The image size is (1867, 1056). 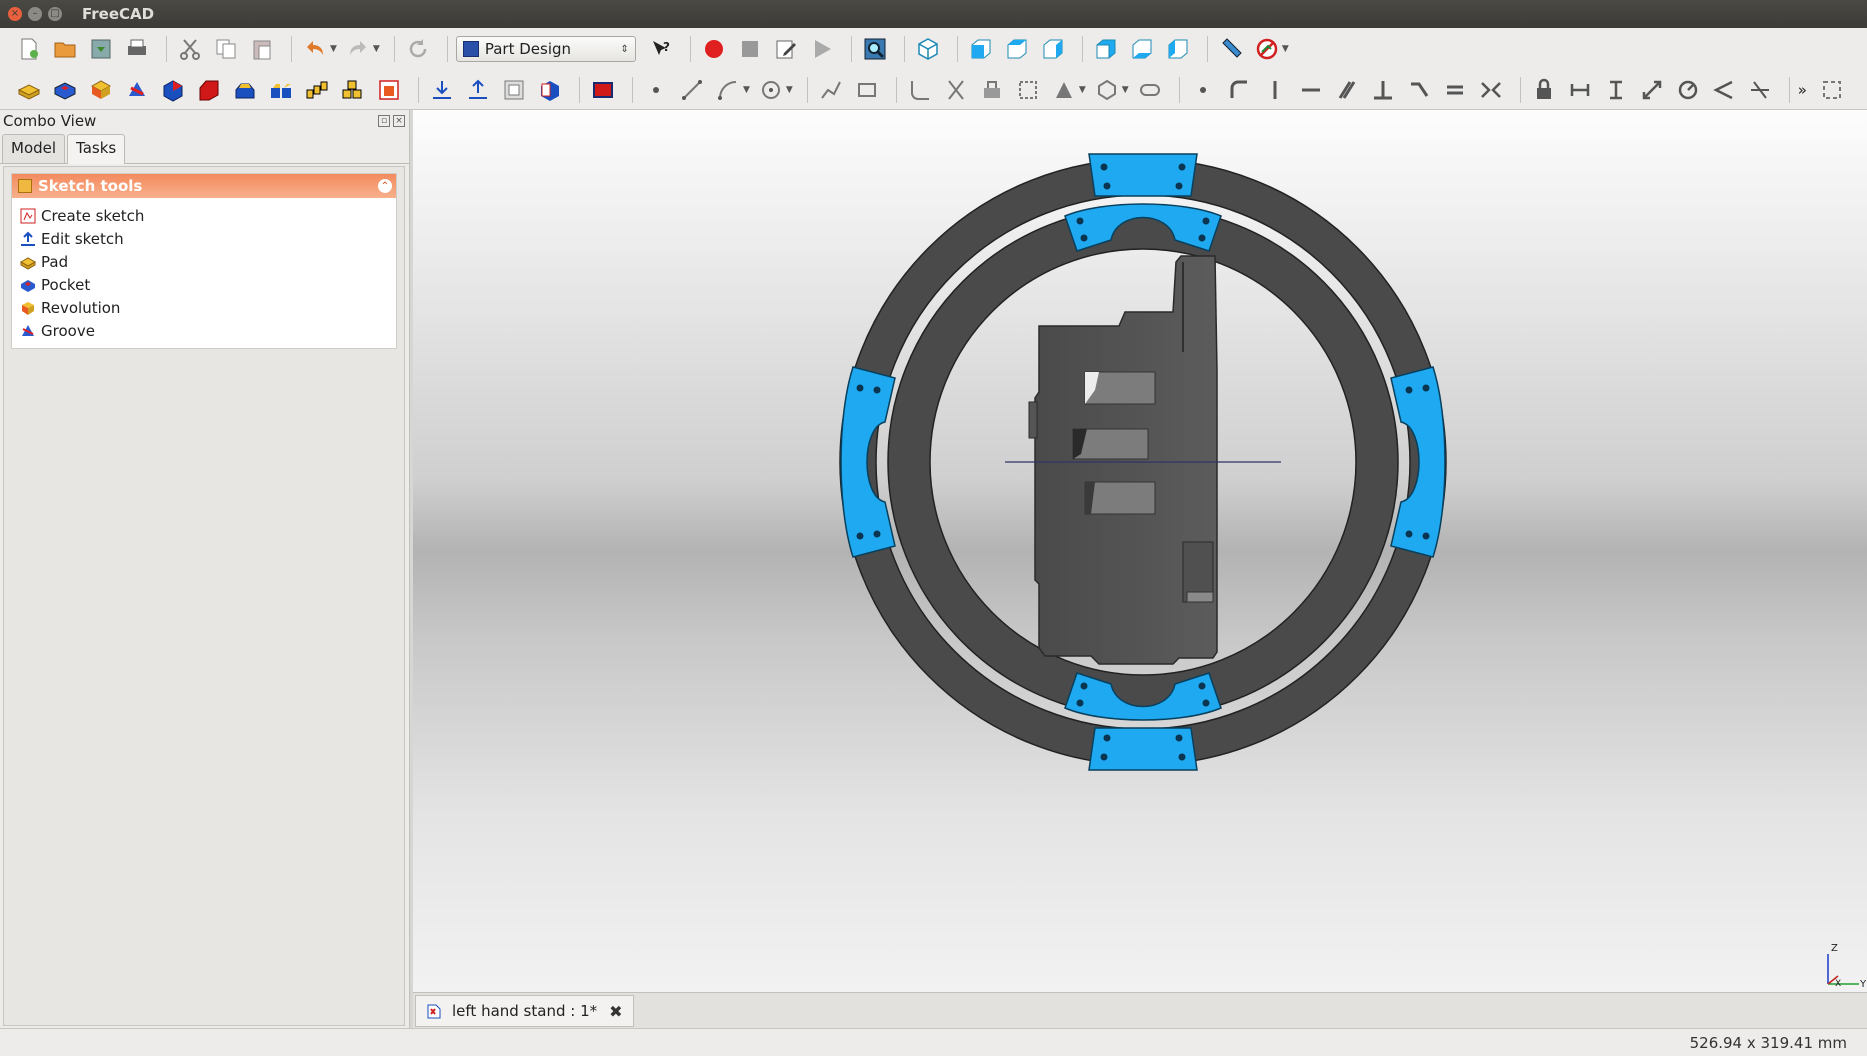 I want to click on chamfer-icon, so click(x=209, y=90).